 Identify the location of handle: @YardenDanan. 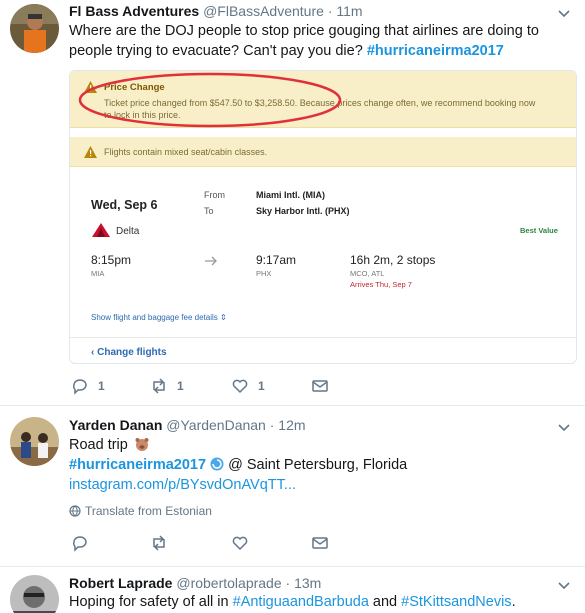
(216, 425).